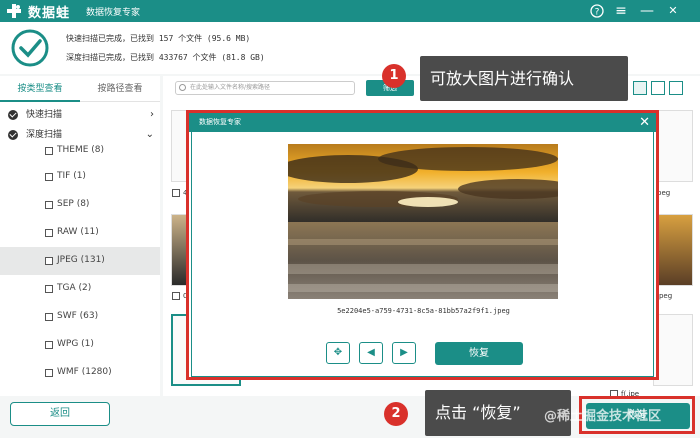  I want to click on brand-name: 数据蛙, so click(49, 13).